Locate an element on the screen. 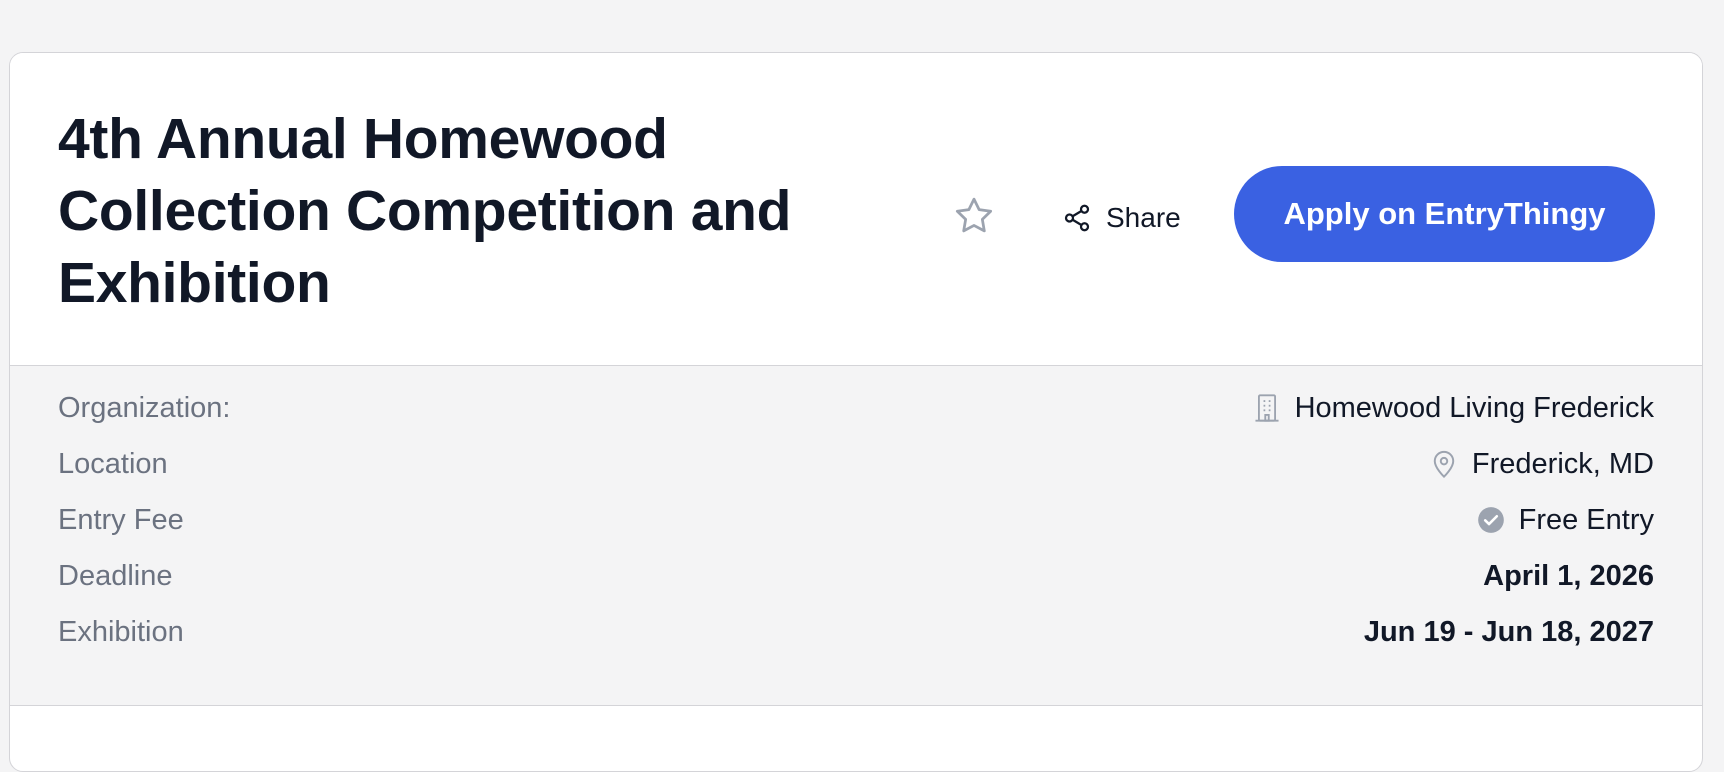 The width and height of the screenshot is (1724, 772). share-button: Share is located at coordinates (1121, 218).